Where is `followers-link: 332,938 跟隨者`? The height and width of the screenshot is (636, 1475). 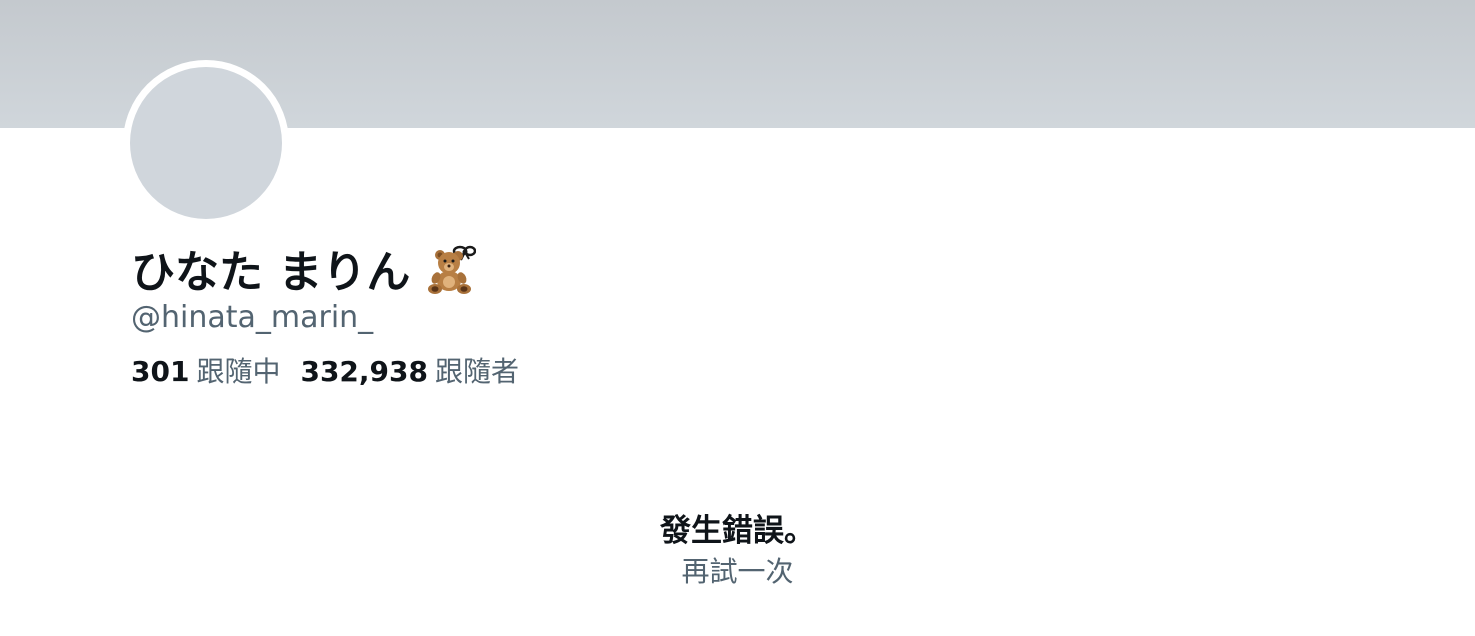
followers-link: 332,938 跟隨者 is located at coordinates (409, 370).